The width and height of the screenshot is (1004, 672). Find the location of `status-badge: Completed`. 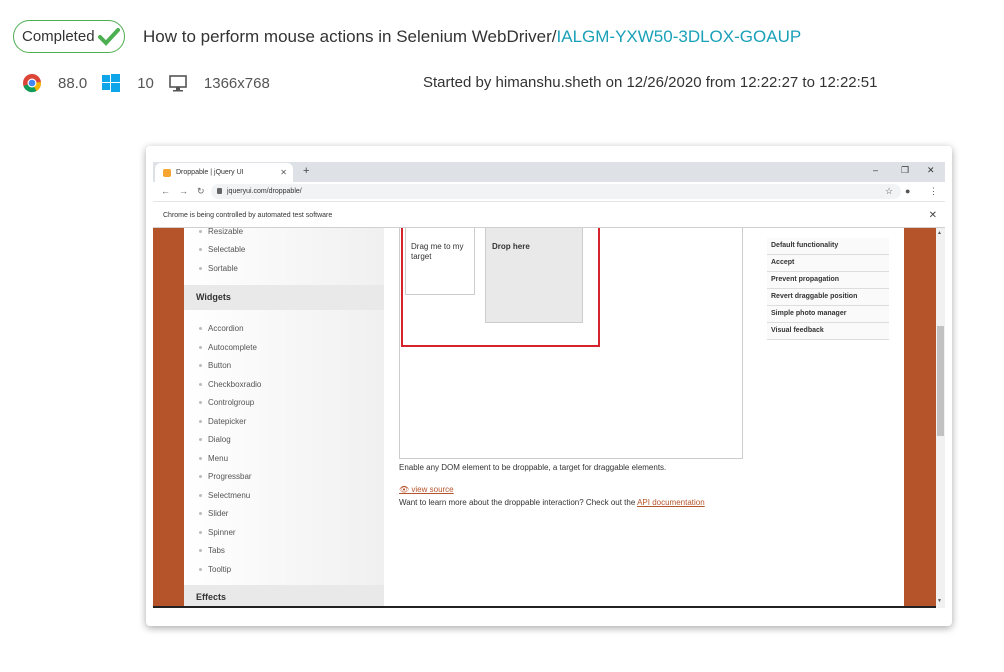

status-badge: Completed is located at coordinates (69, 36).